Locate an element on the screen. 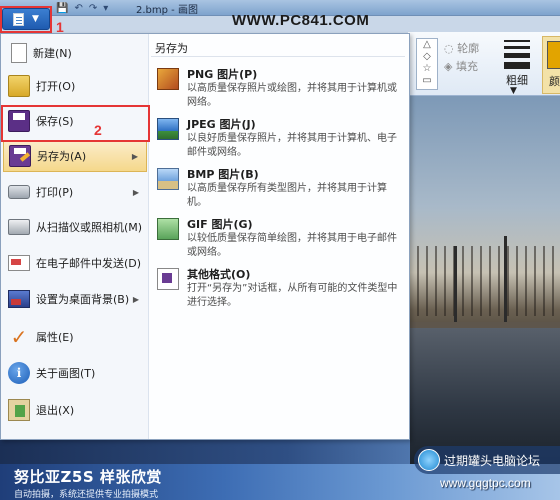  quick-access-toolbar: 💾 ↶ ↷ ▾ is located at coordinates (82, 8).